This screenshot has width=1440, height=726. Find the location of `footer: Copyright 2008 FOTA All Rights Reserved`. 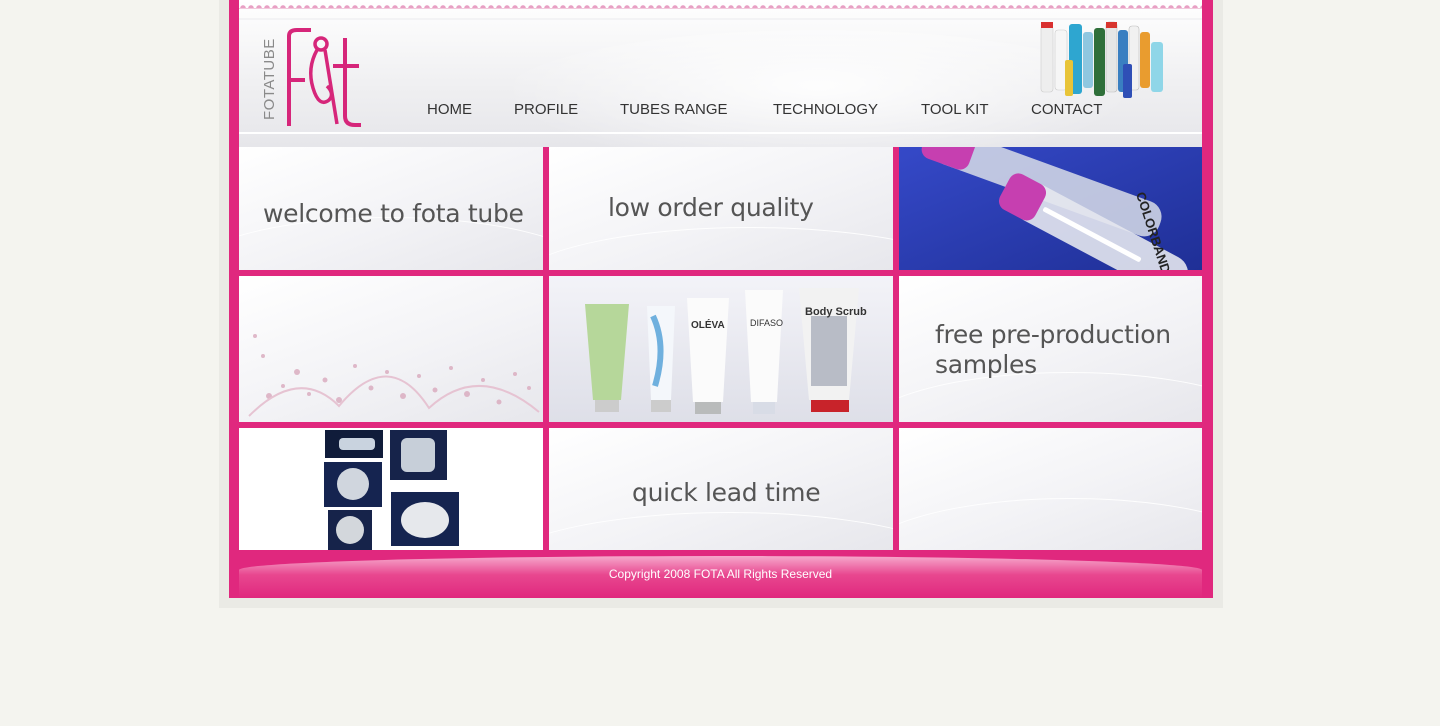

footer: Copyright 2008 FOTA All Rights Reserved is located at coordinates (720, 577).